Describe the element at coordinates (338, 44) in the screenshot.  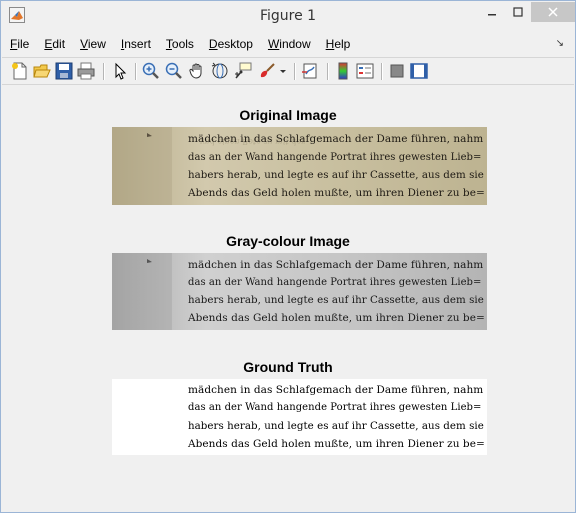
I see `menu-help: Help` at that location.